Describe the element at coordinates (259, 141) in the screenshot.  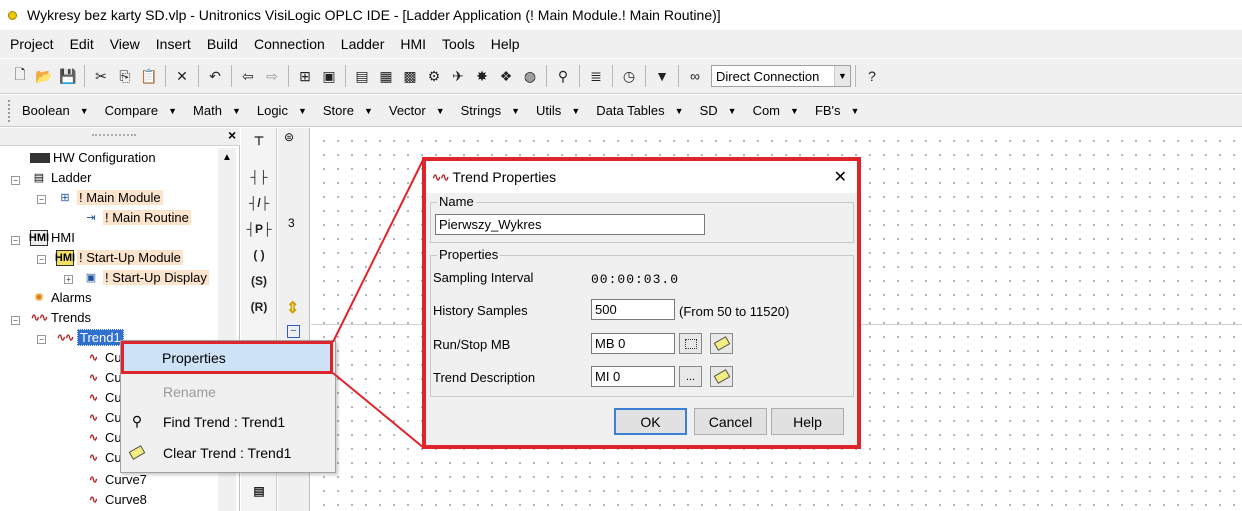
I see `wire-icon: ⊤` at that location.